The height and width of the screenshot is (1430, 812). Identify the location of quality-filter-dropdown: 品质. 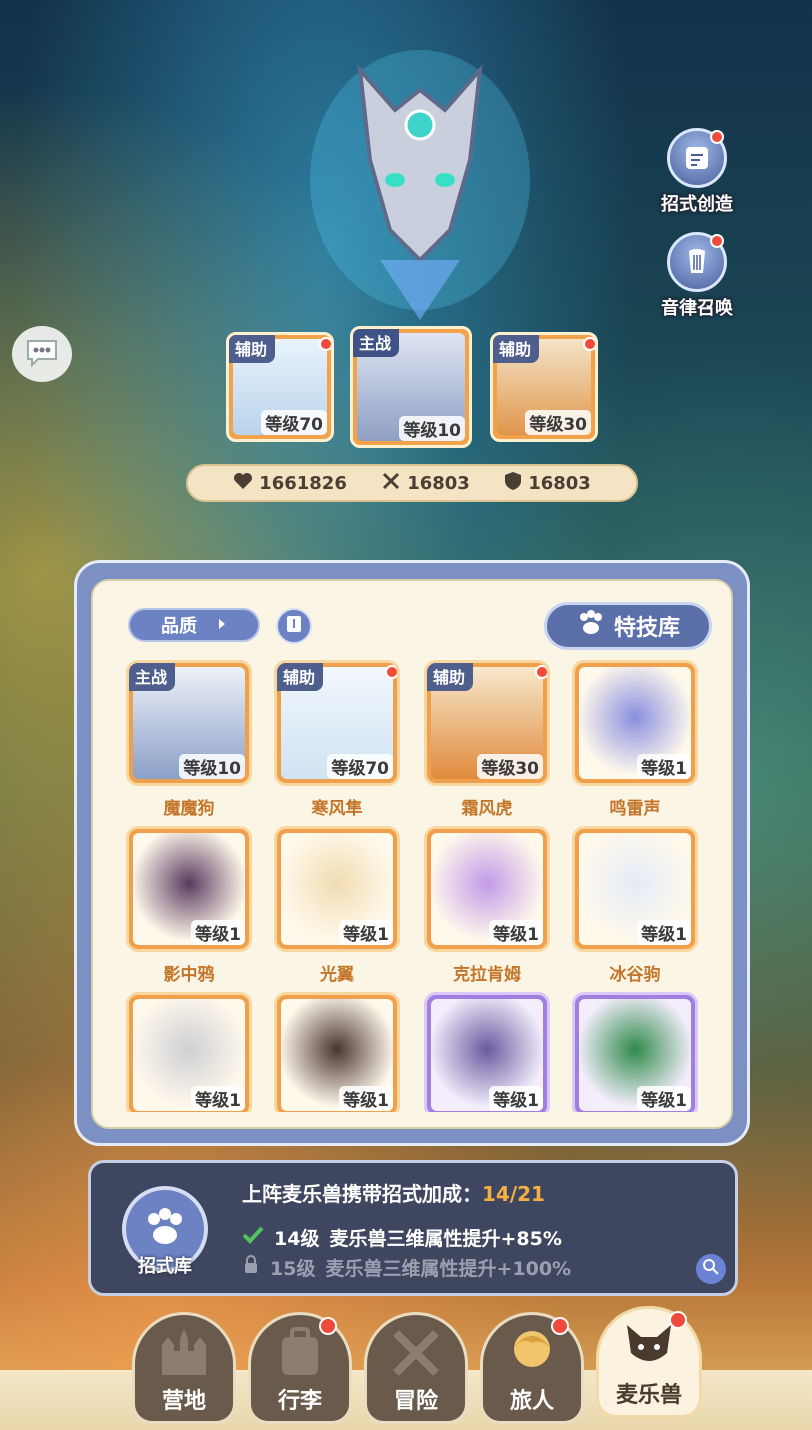
(194, 625).